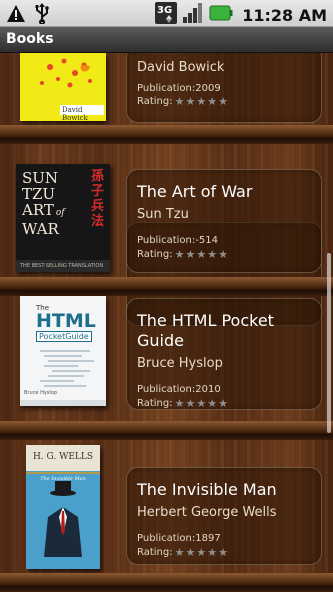 The width and height of the screenshot is (333, 592). Describe the element at coordinates (63, 479) in the screenshot. I see `cover-title-text: The Invisible Man` at that location.